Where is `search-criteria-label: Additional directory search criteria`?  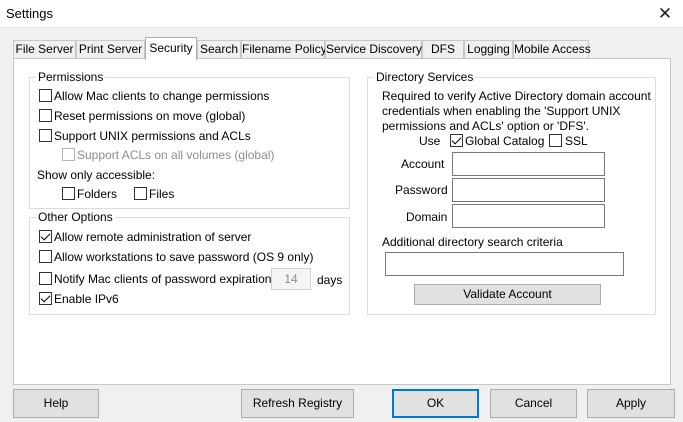 search-criteria-label: Additional directory search criteria is located at coordinates (472, 242).